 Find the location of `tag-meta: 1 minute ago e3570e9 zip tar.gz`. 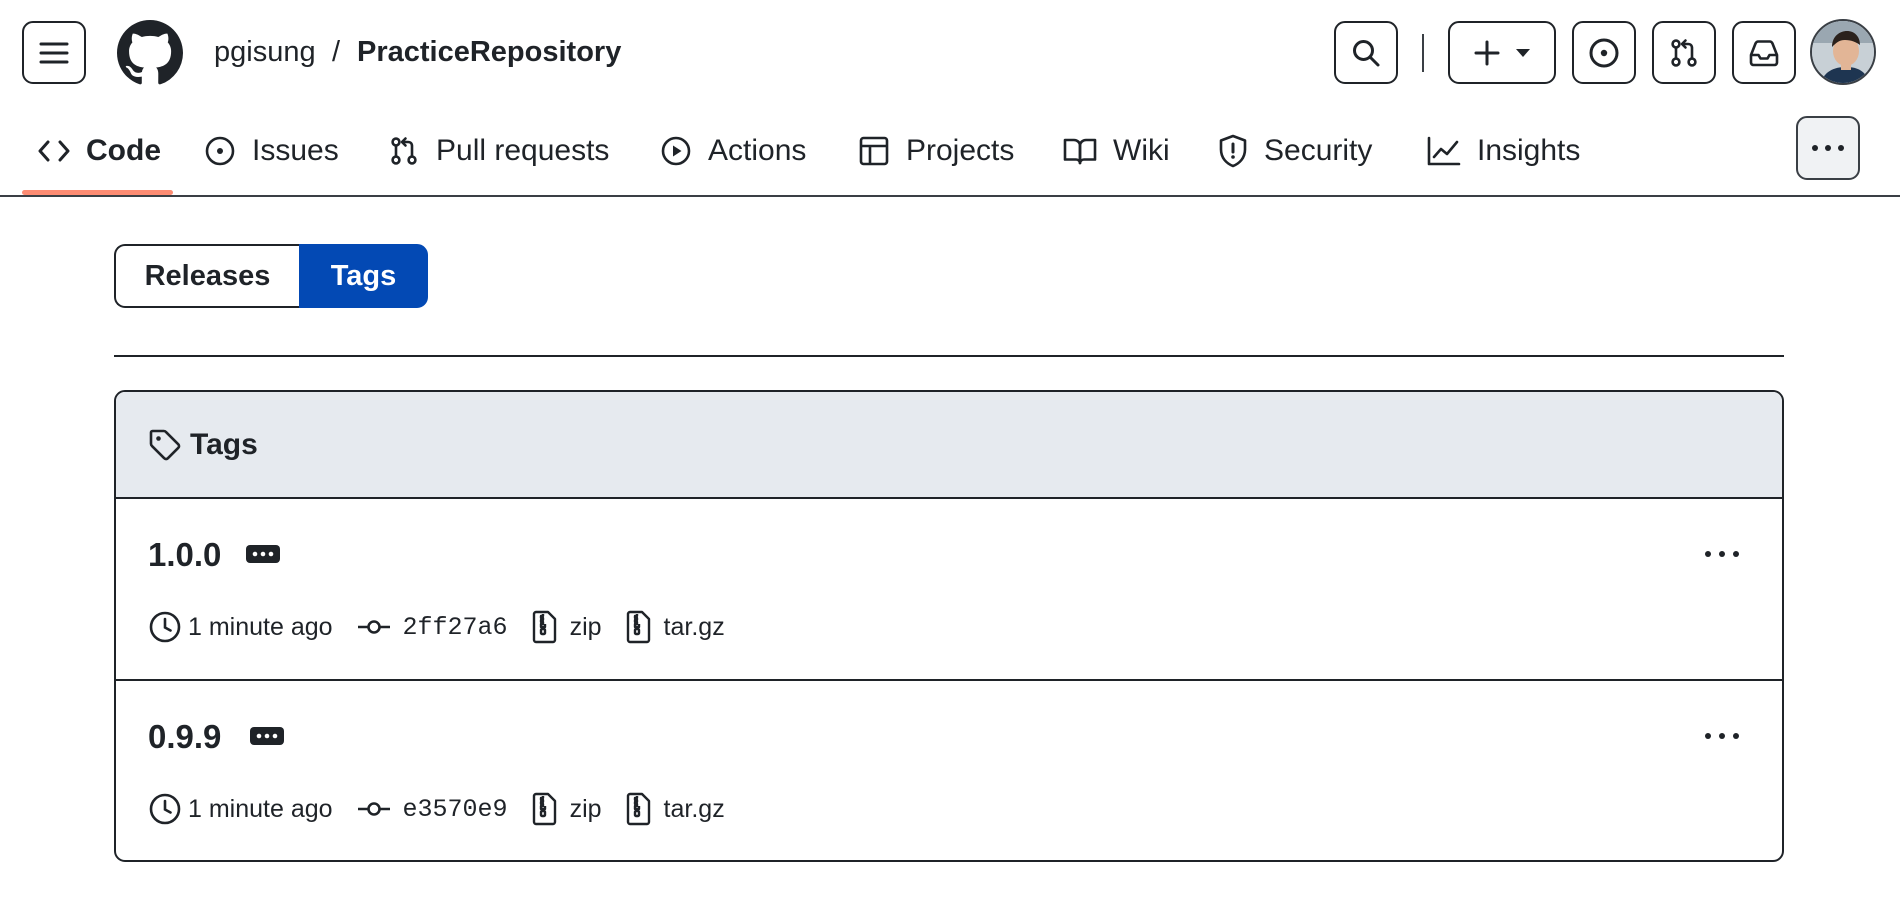

tag-meta: 1 minute ago e3570e9 zip tar.gz is located at coordinates (448, 809).